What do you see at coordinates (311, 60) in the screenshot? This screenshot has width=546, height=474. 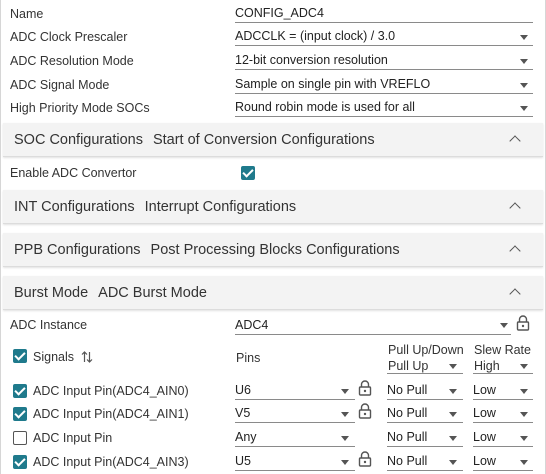 I see `resolution-mode-value: 12-bit conversion resolution` at bounding box center [311, 60].